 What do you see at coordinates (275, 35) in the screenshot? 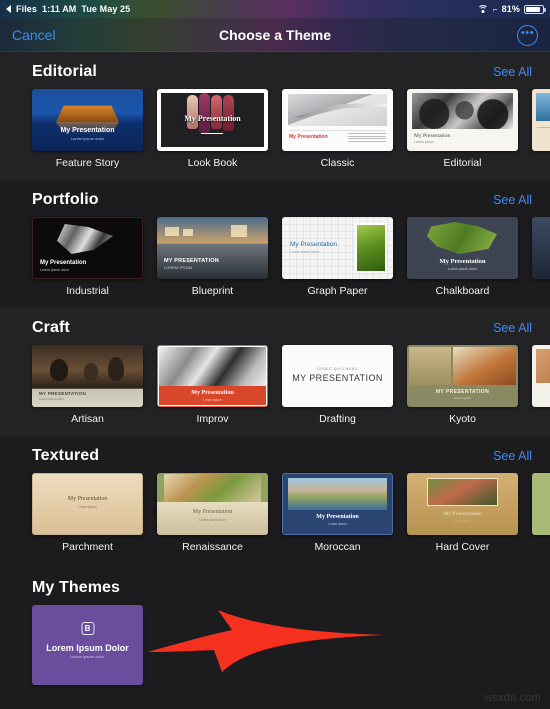
I see `navigation-bar: Cancel Choose a Theme •••` at bounding box center [275, 35].